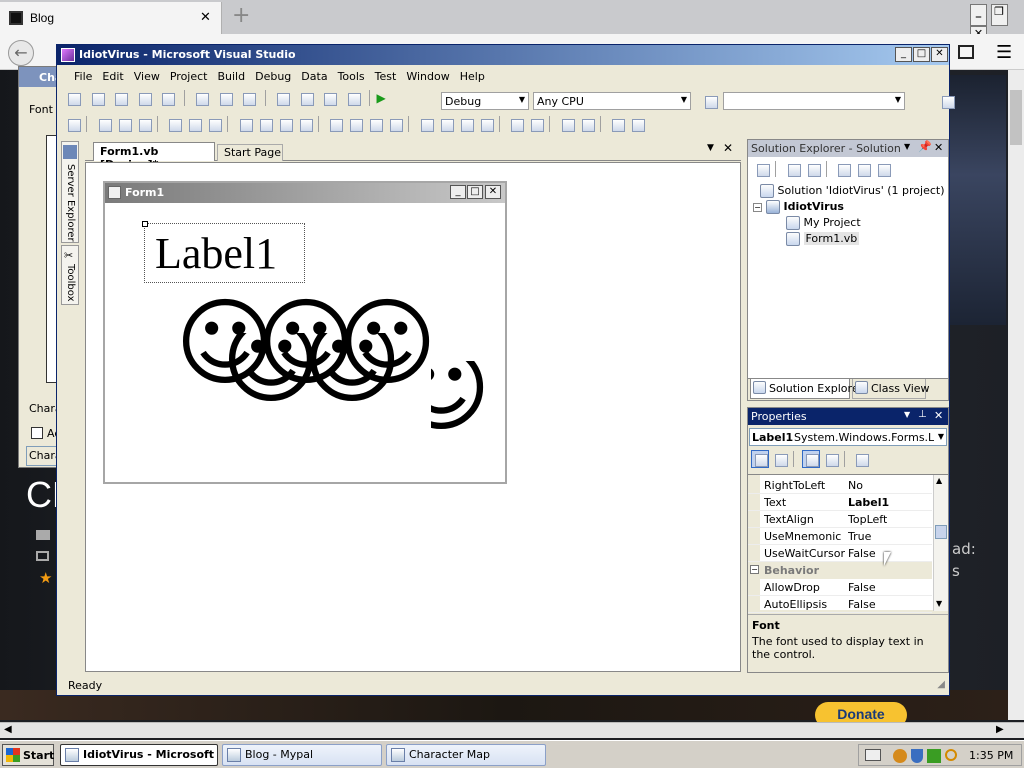 The width and height of the screenshot is (1024, 768). Describe the element at coordinates (780, 459) in the screenshot. I see `alphabetical-icon` at that location.